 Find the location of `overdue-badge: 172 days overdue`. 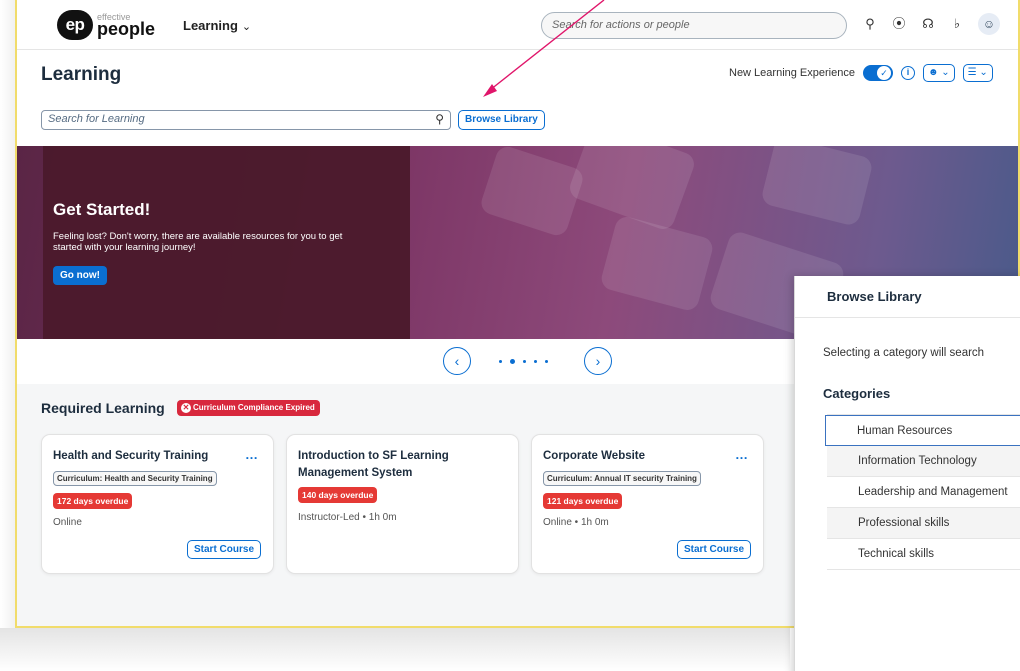

overdue-badge: 172 days overdue is located at coordinates (93, 501).